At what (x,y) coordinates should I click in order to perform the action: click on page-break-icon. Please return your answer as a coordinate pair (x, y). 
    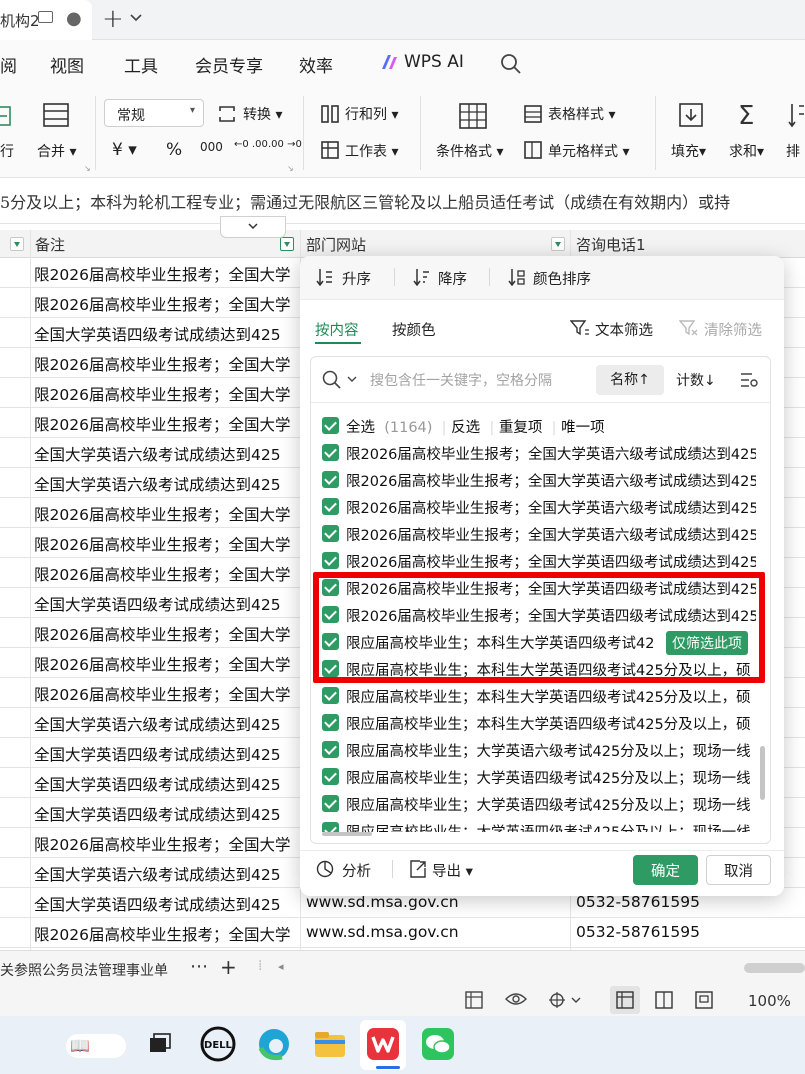
    Looking at the image, I should click on (704, 1002).